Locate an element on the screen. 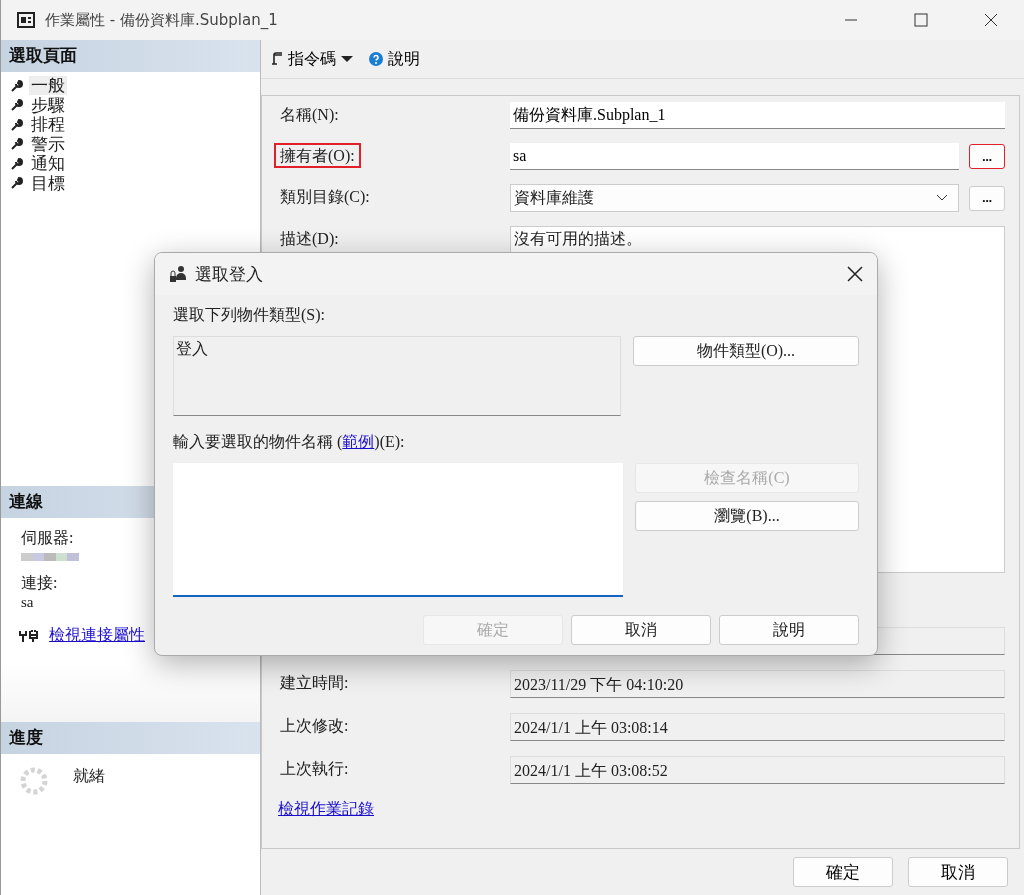  page-list-item: 一般 is located at coordinates (48, 86).